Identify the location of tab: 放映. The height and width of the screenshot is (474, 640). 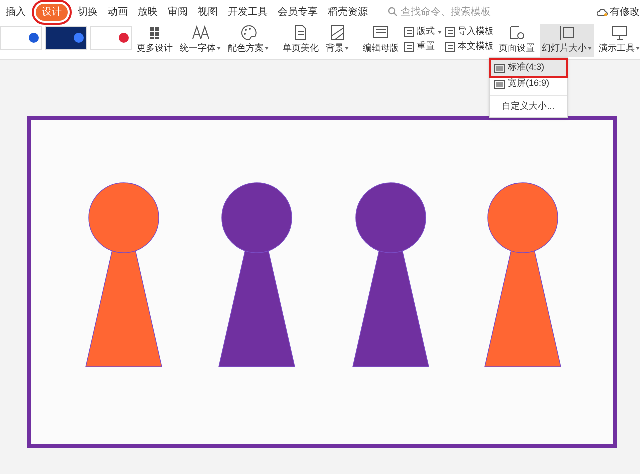
(148, 12).